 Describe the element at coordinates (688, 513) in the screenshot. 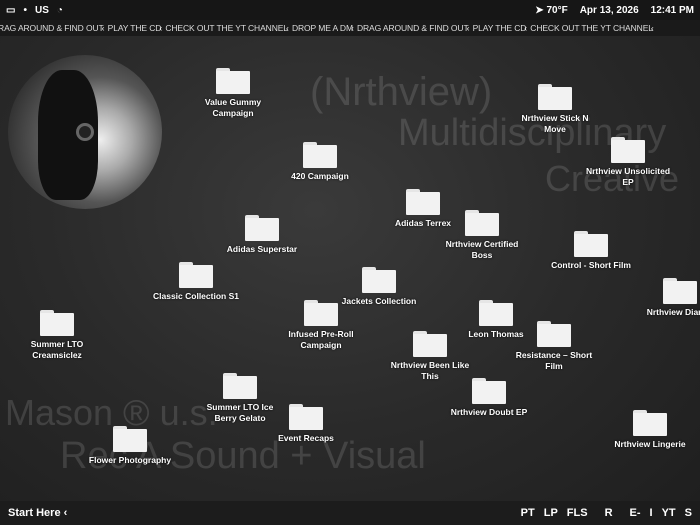

I see `nav-link-s: S` at that location.